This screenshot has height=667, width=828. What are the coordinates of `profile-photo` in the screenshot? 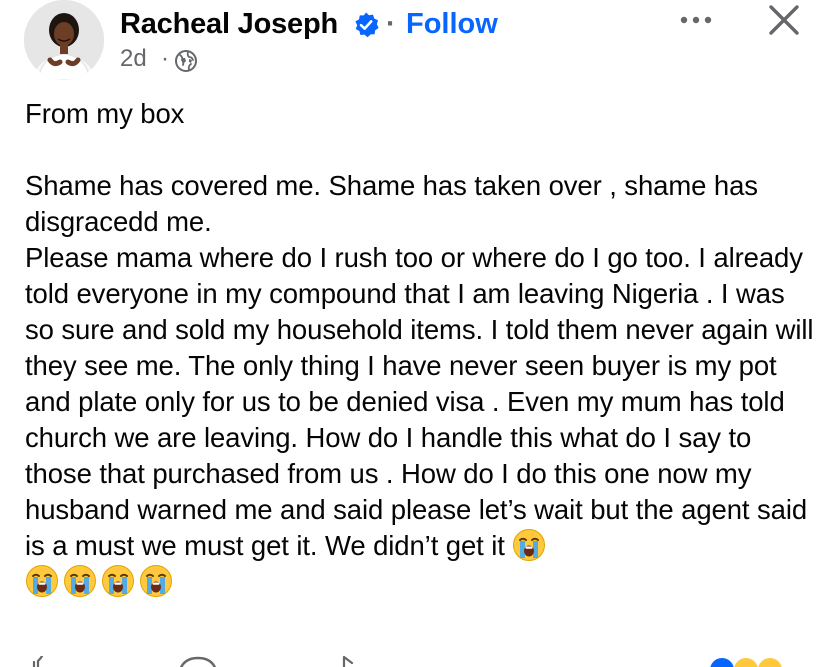 It's located at (64, 40).